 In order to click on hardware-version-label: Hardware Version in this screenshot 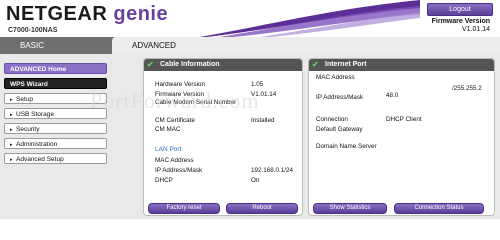, I will do `click(180, 84)`.